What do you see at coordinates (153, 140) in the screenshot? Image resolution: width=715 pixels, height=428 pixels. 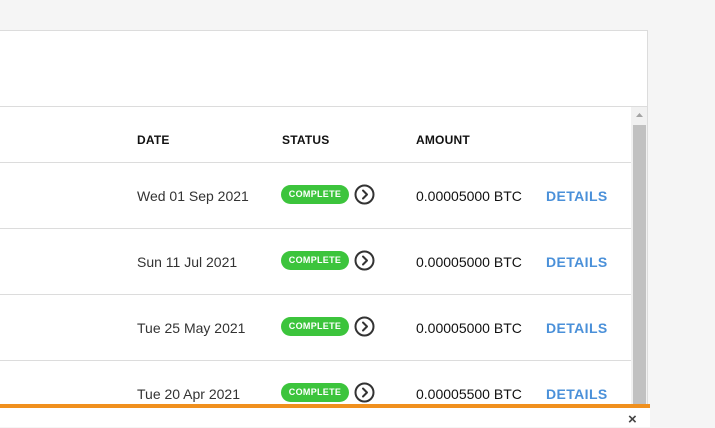 I see `column-header-date: DATE` at bounding box center [153, 140].